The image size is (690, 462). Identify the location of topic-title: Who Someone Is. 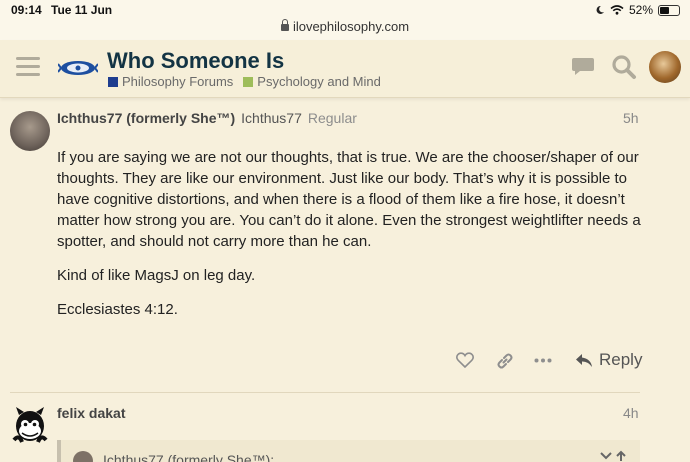
(195, 61).